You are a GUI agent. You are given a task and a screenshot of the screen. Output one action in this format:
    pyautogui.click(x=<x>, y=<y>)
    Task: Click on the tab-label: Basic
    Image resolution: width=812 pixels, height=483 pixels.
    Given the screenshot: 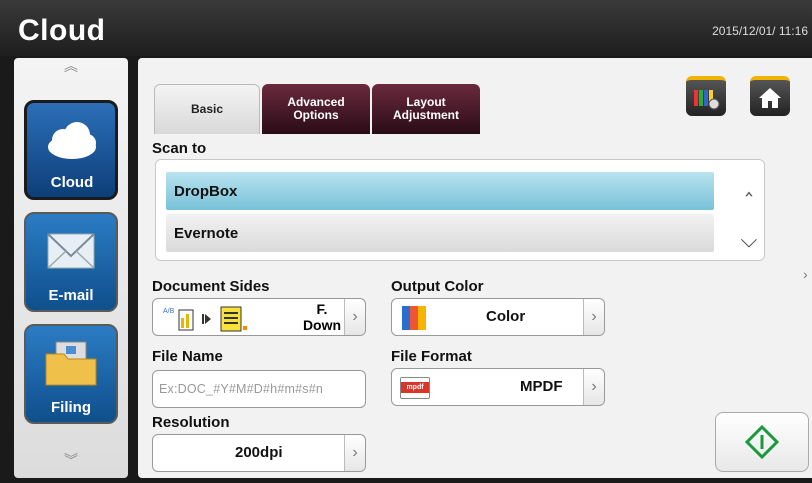 What is the action you would take?
    pyautogui.click(x=207, y=109)
    